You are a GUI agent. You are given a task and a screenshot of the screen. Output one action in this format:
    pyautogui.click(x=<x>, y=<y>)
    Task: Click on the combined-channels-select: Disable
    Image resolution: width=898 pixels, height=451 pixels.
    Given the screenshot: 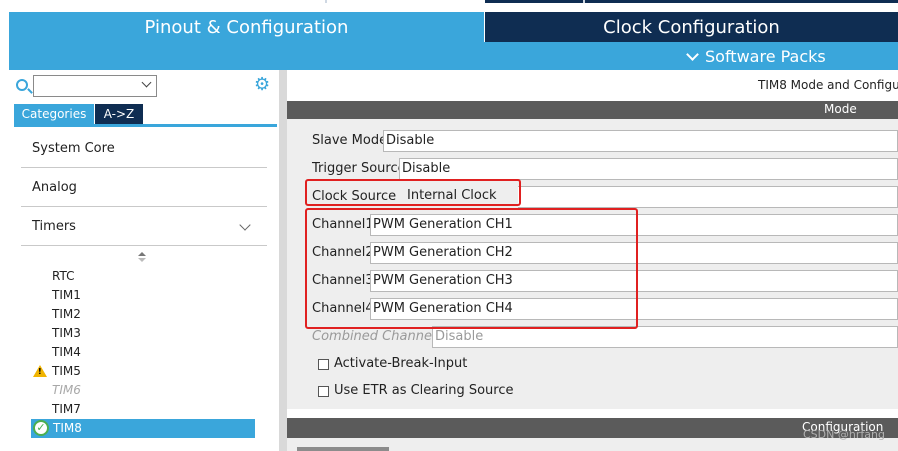 What is the action you would take?
    pyautogui.click(x=665, y=337)
    